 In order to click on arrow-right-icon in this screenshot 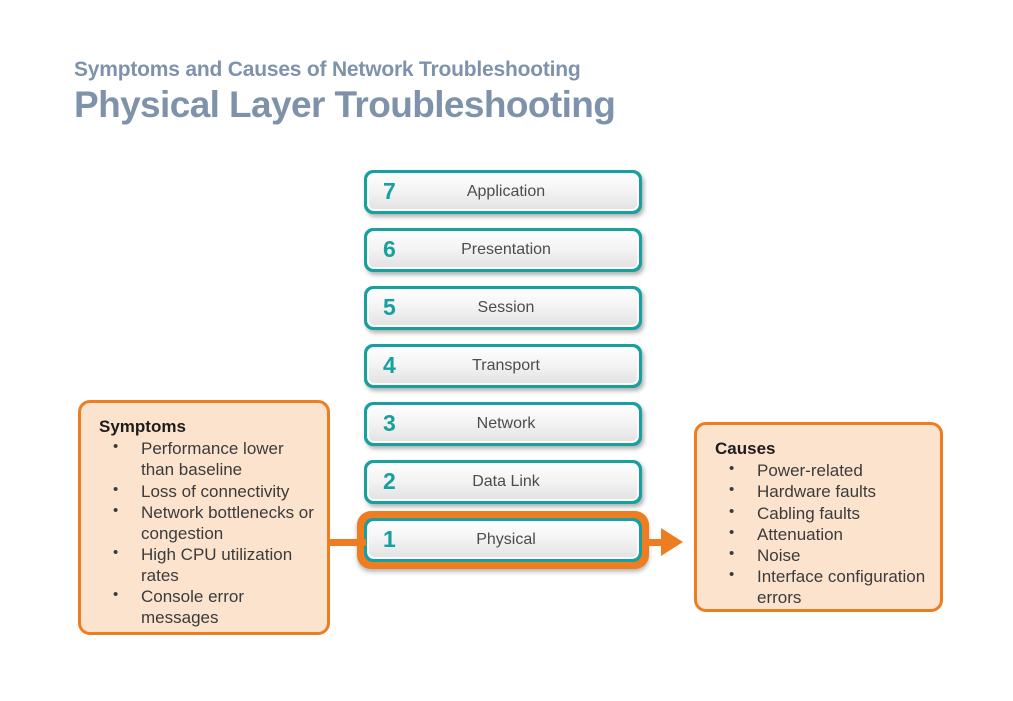, I will do `click(672, 542)`.